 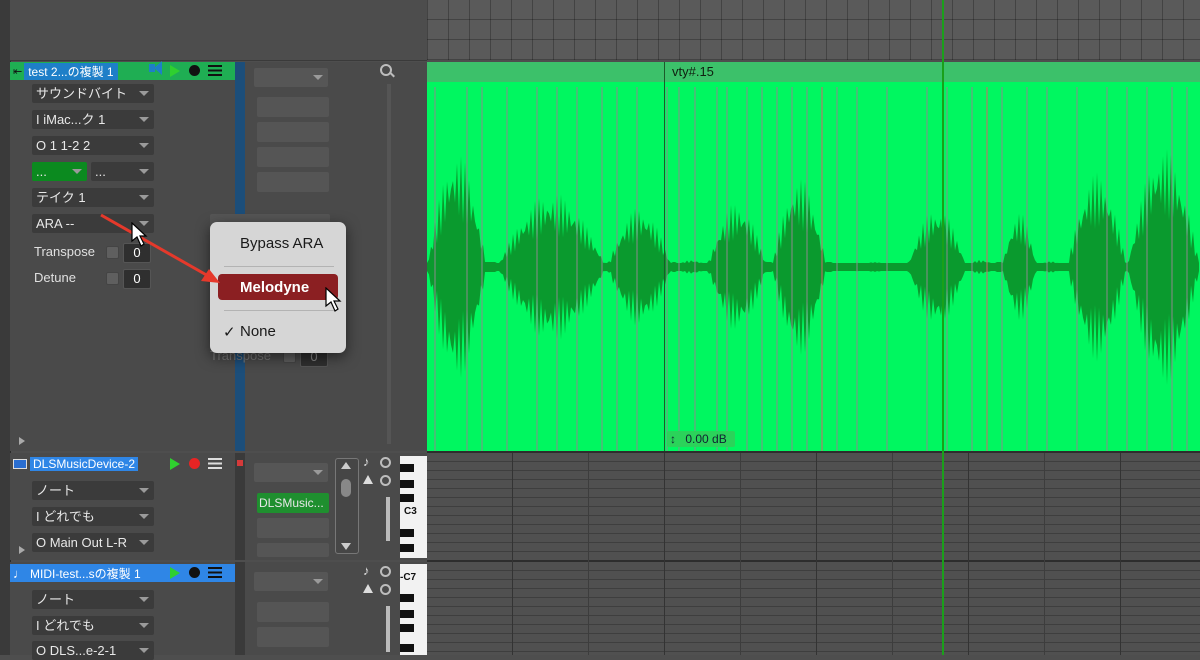 I want to click on midi-track-2-name: MIDI-test...sの複製 1, so click(x=85, y=573).